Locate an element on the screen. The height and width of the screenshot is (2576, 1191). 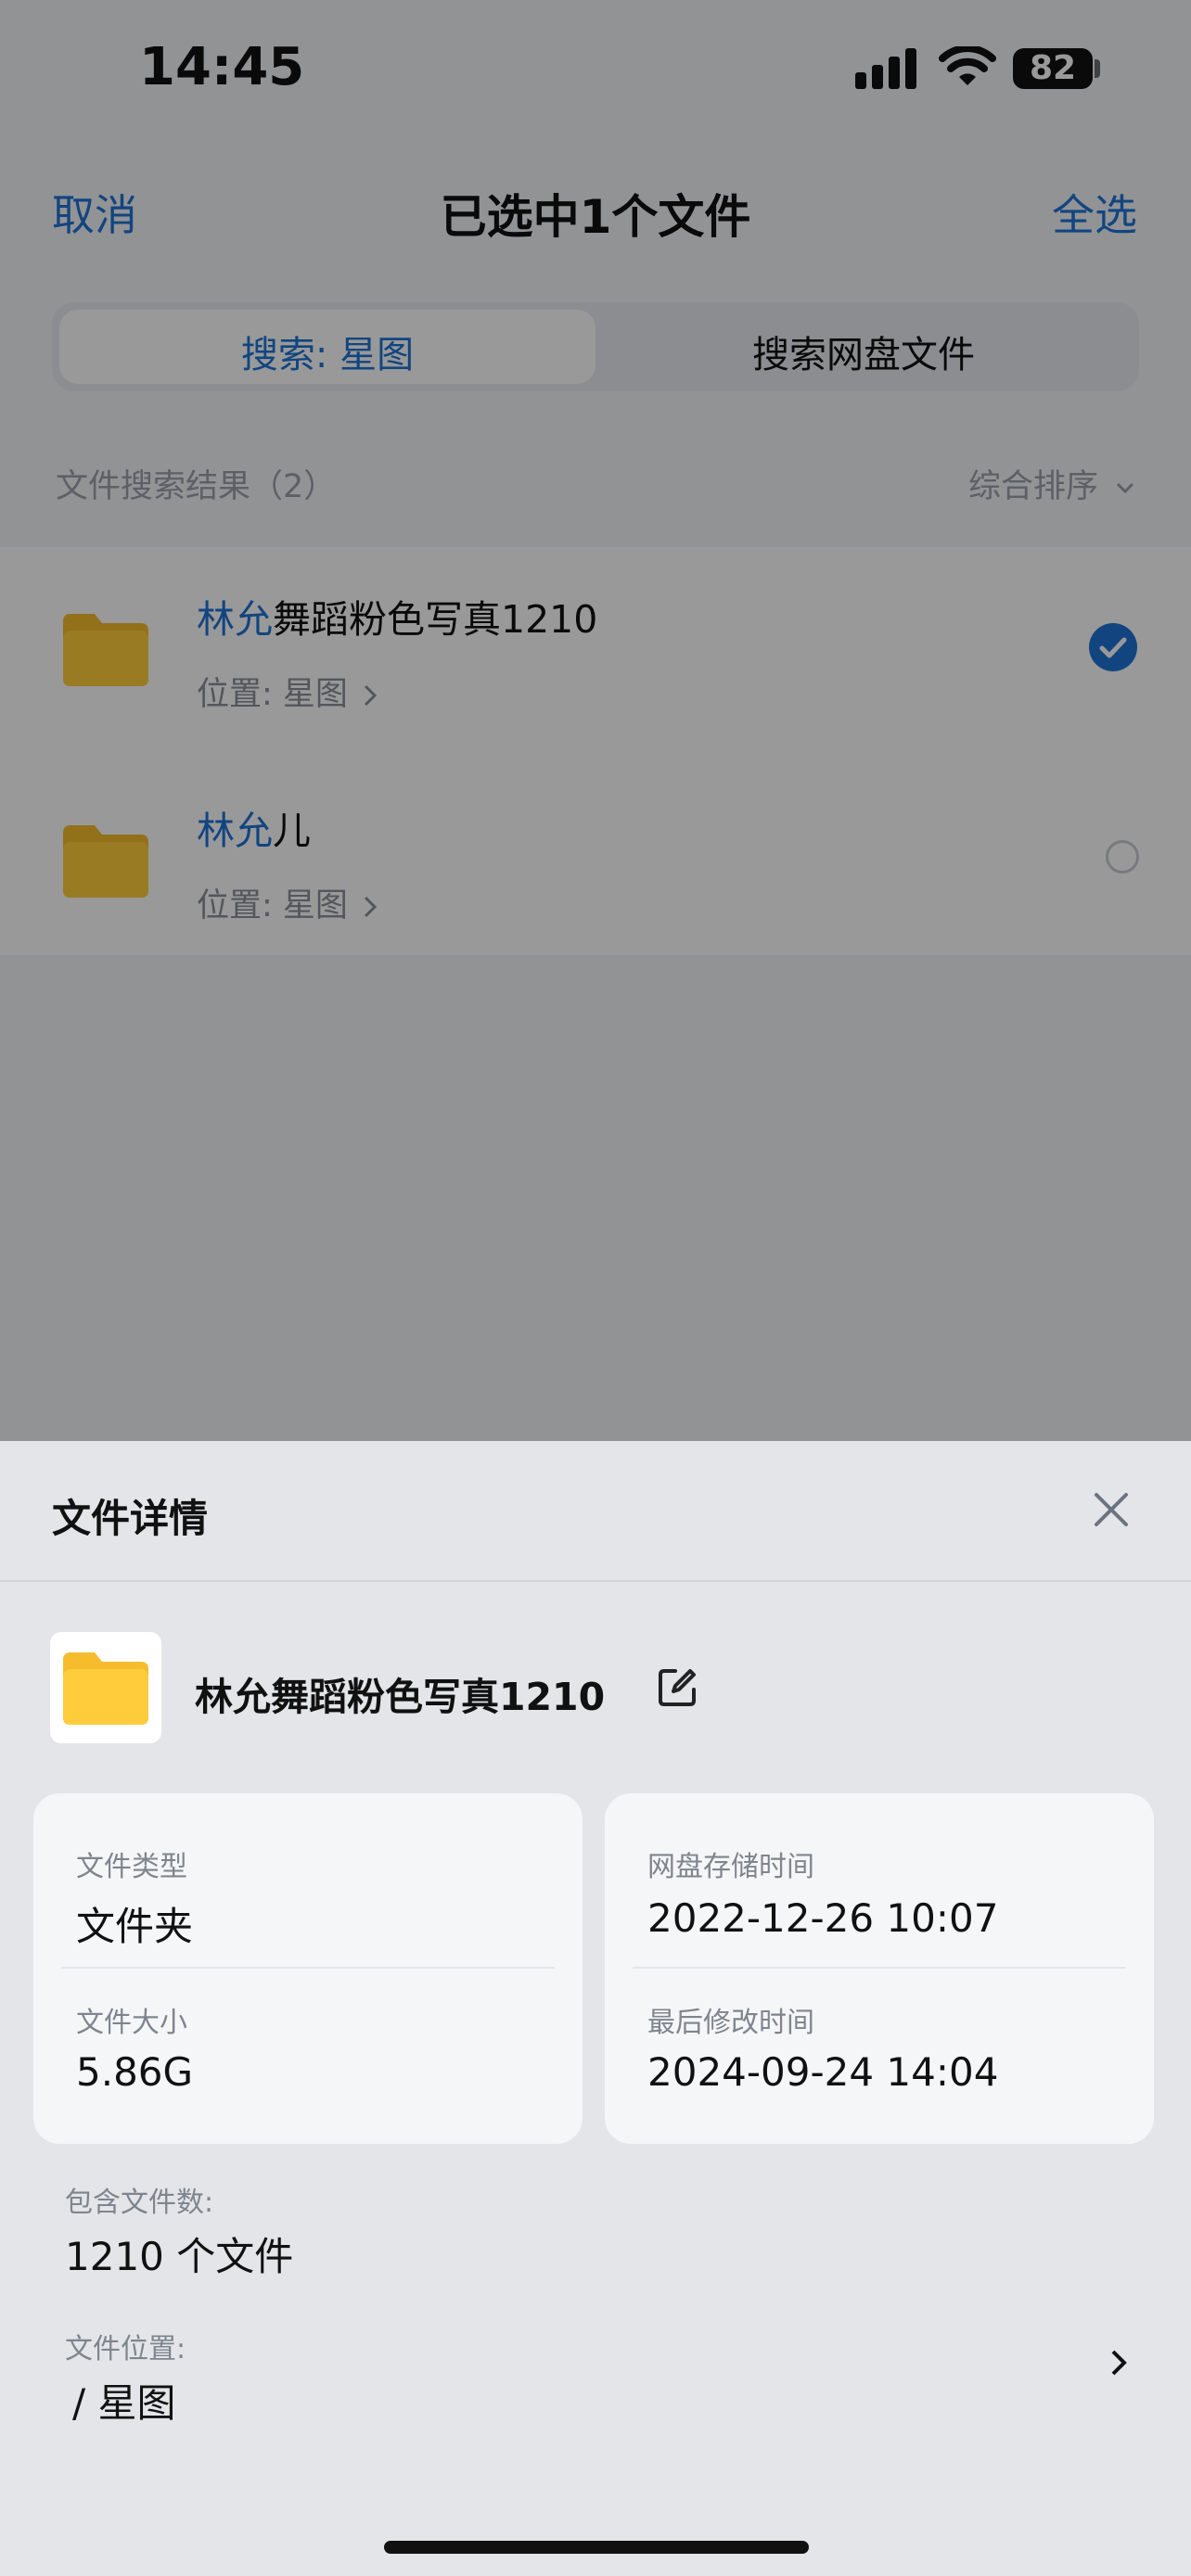
sheet-title: 文件详情 is located at coordinates (130, 1518).